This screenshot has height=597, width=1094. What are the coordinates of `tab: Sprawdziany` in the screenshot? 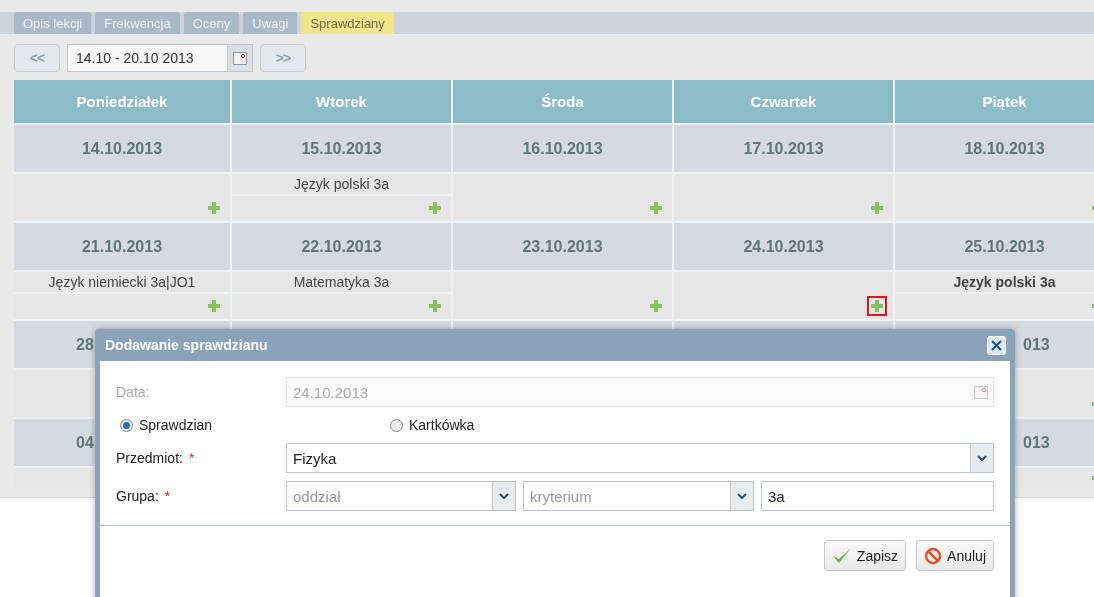 It's located at (347, 23).